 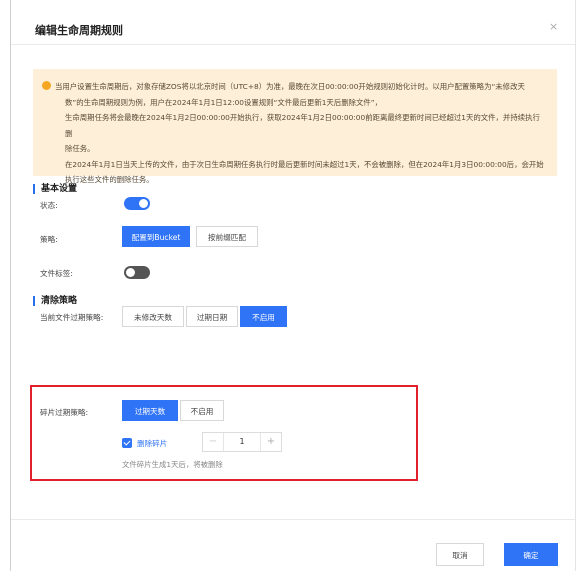 I want to click on close-icon: ×, so click(x=553, y=26).